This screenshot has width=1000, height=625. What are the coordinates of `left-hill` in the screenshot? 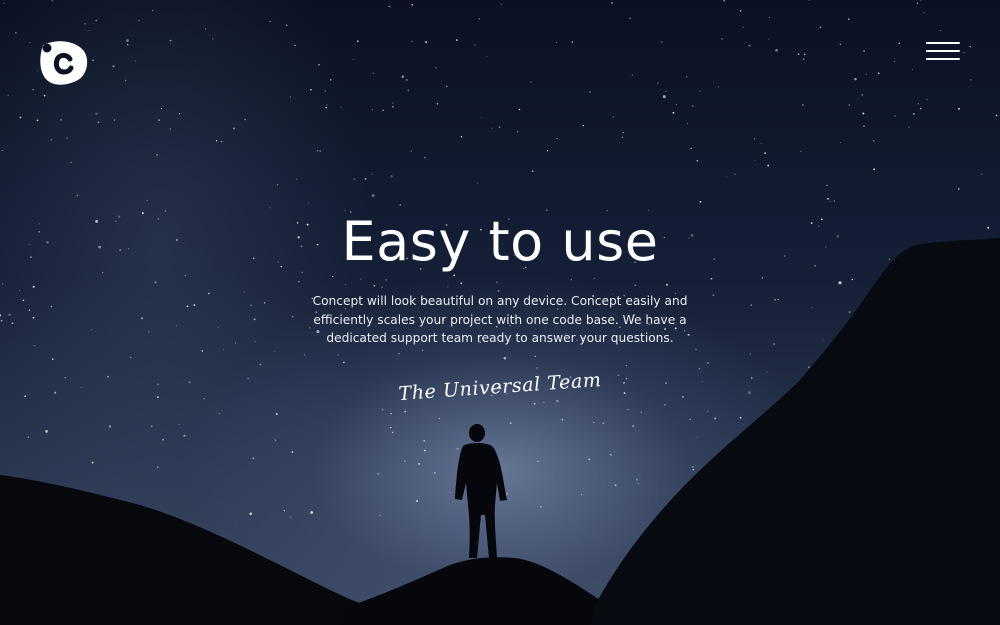 It's located at (182, 550).